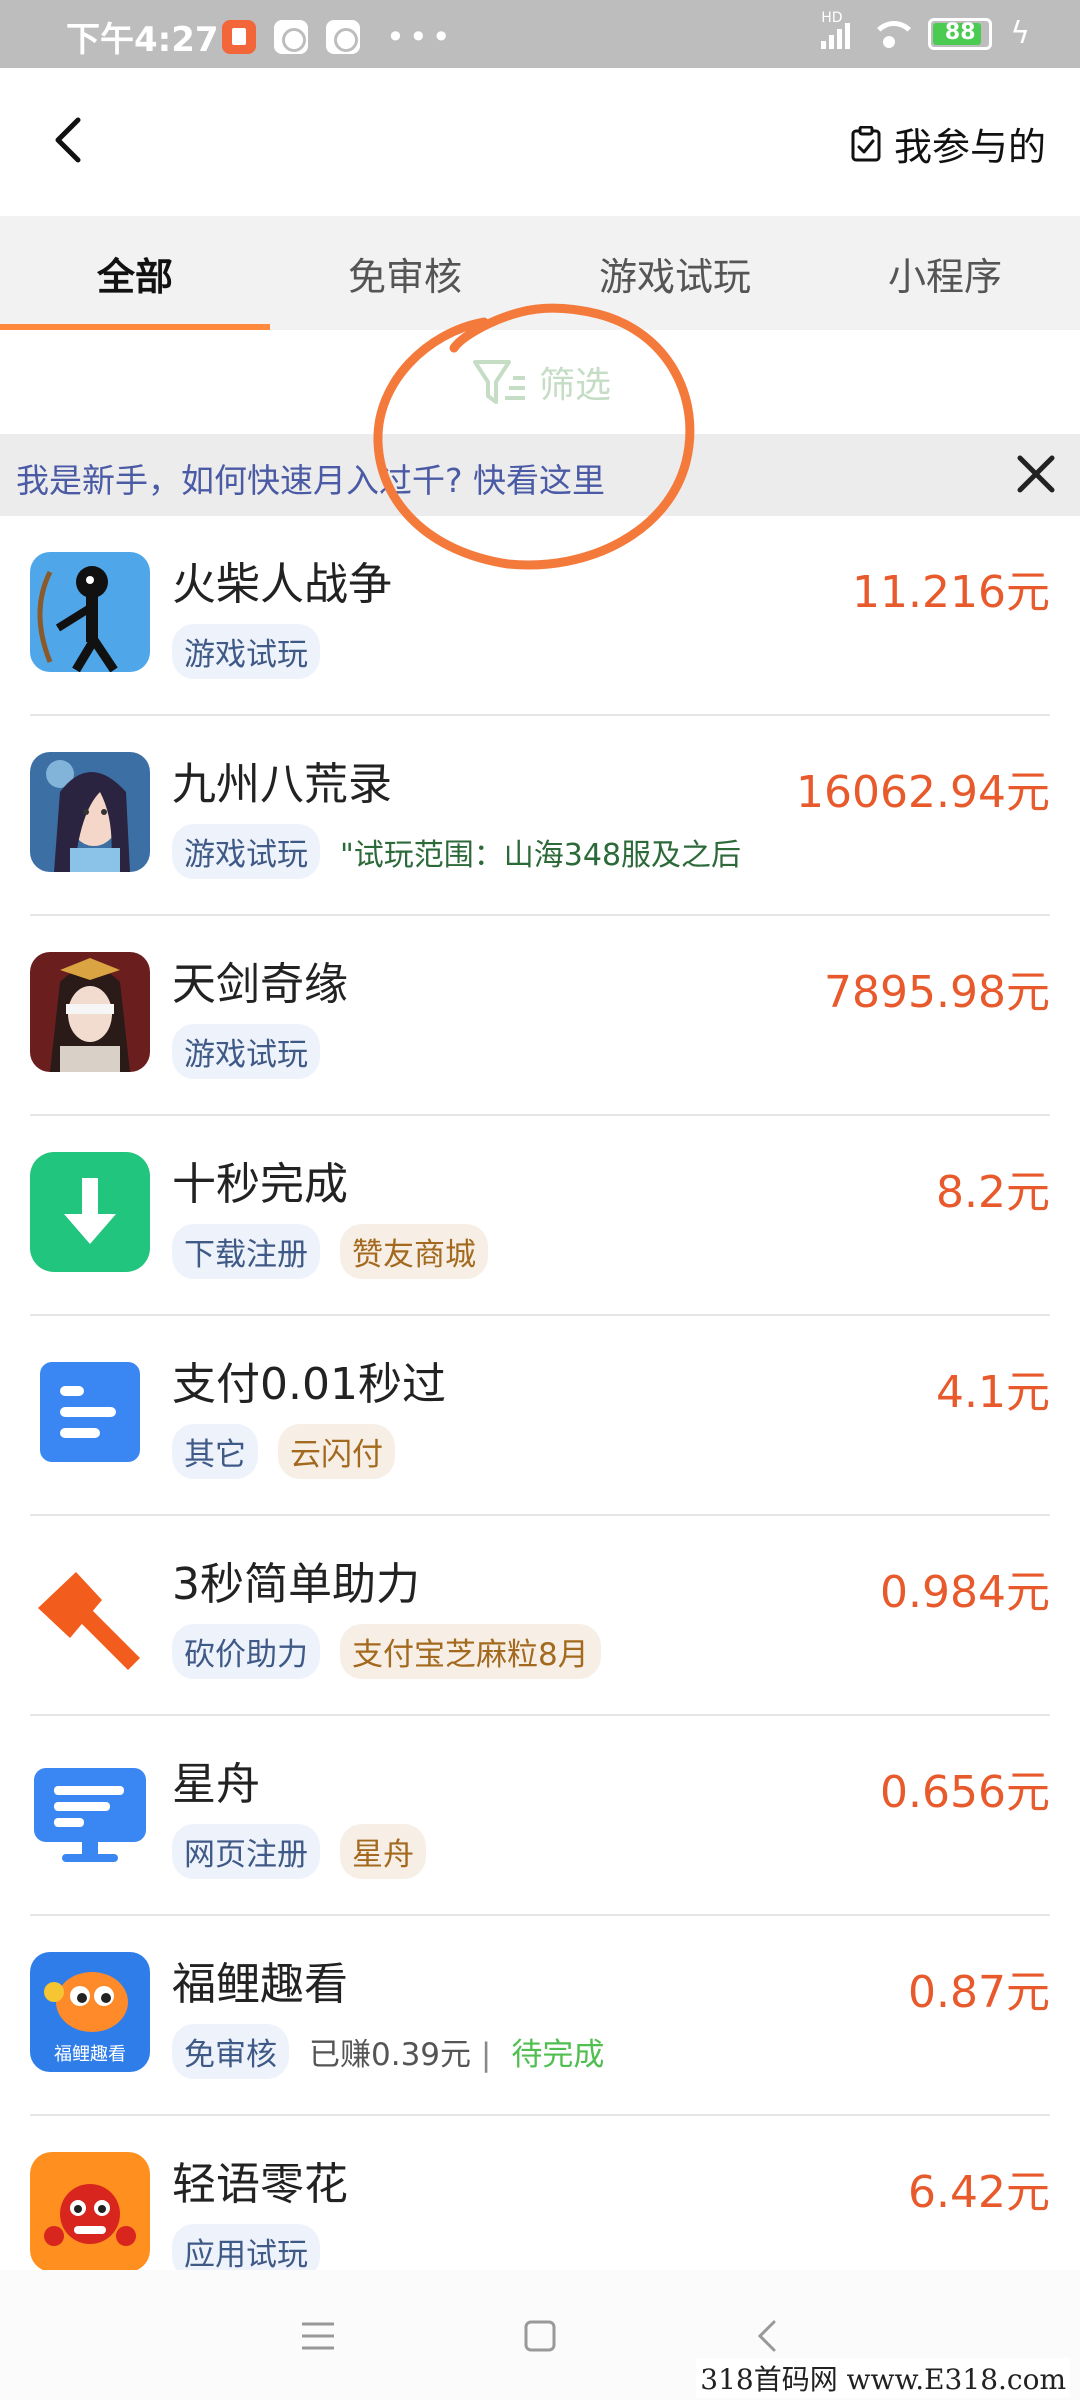 This screenshot has height=2400, width=1080. I want to click on task-title: 支付0.01秒过, so click(309, 1384).